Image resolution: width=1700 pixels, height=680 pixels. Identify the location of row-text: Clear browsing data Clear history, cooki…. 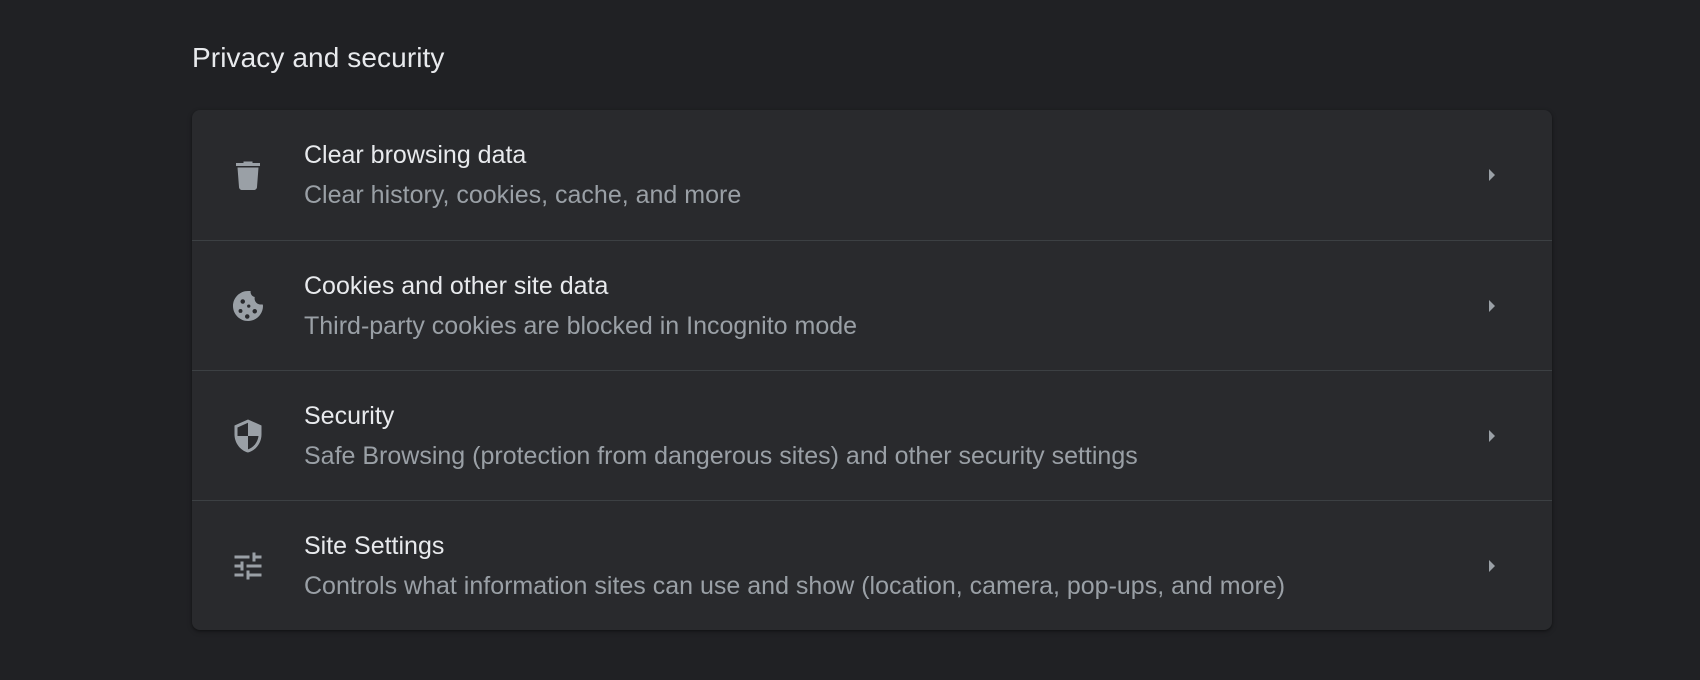
(522, 175).